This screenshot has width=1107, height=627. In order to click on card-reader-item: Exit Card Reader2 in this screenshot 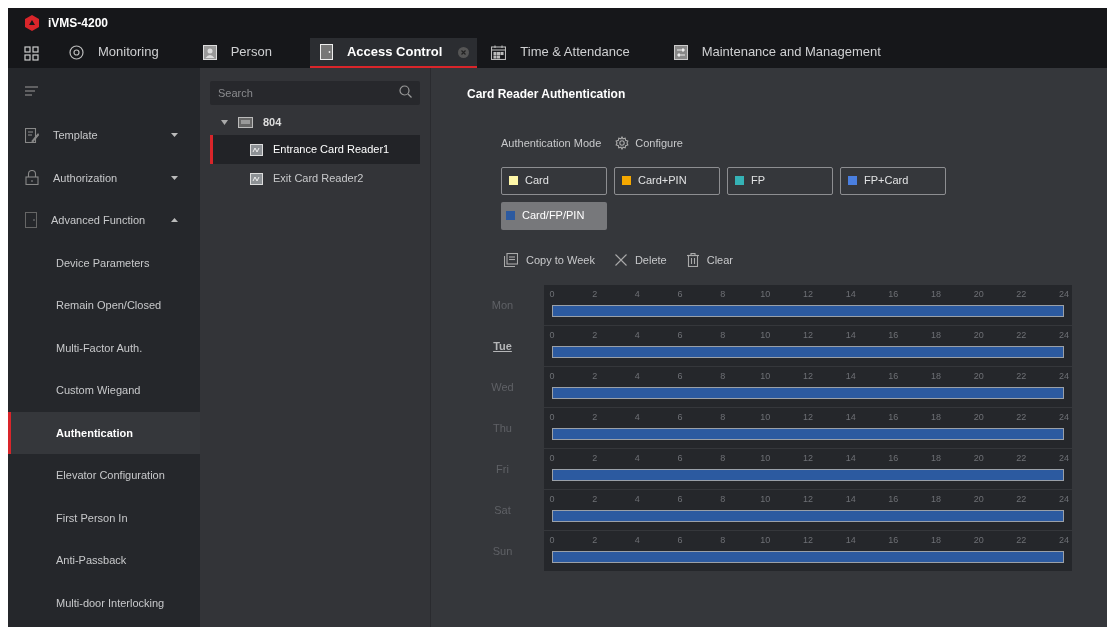, I will do `click(315, 178)`.